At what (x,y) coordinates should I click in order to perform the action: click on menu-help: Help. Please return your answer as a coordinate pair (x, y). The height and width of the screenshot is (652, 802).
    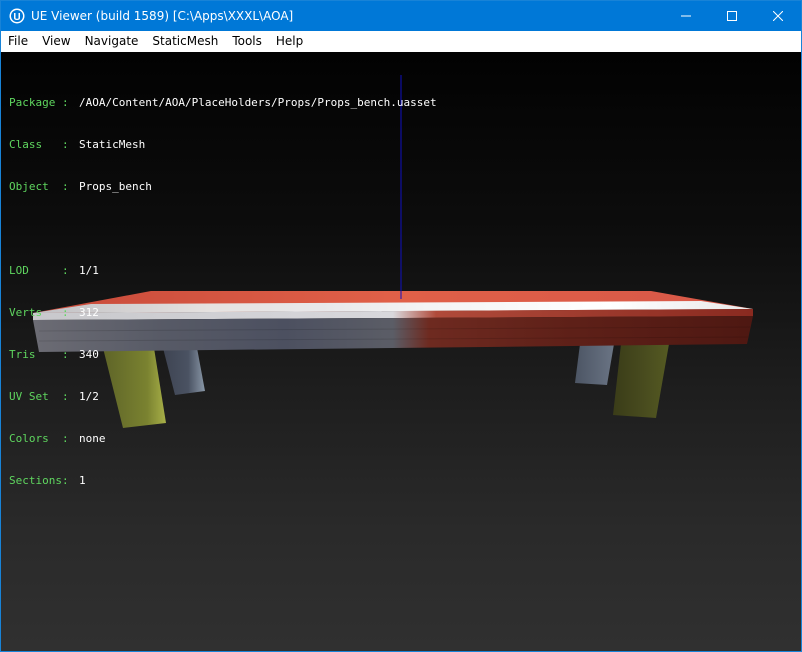
    Looking at the image, I should click on (289, 41).